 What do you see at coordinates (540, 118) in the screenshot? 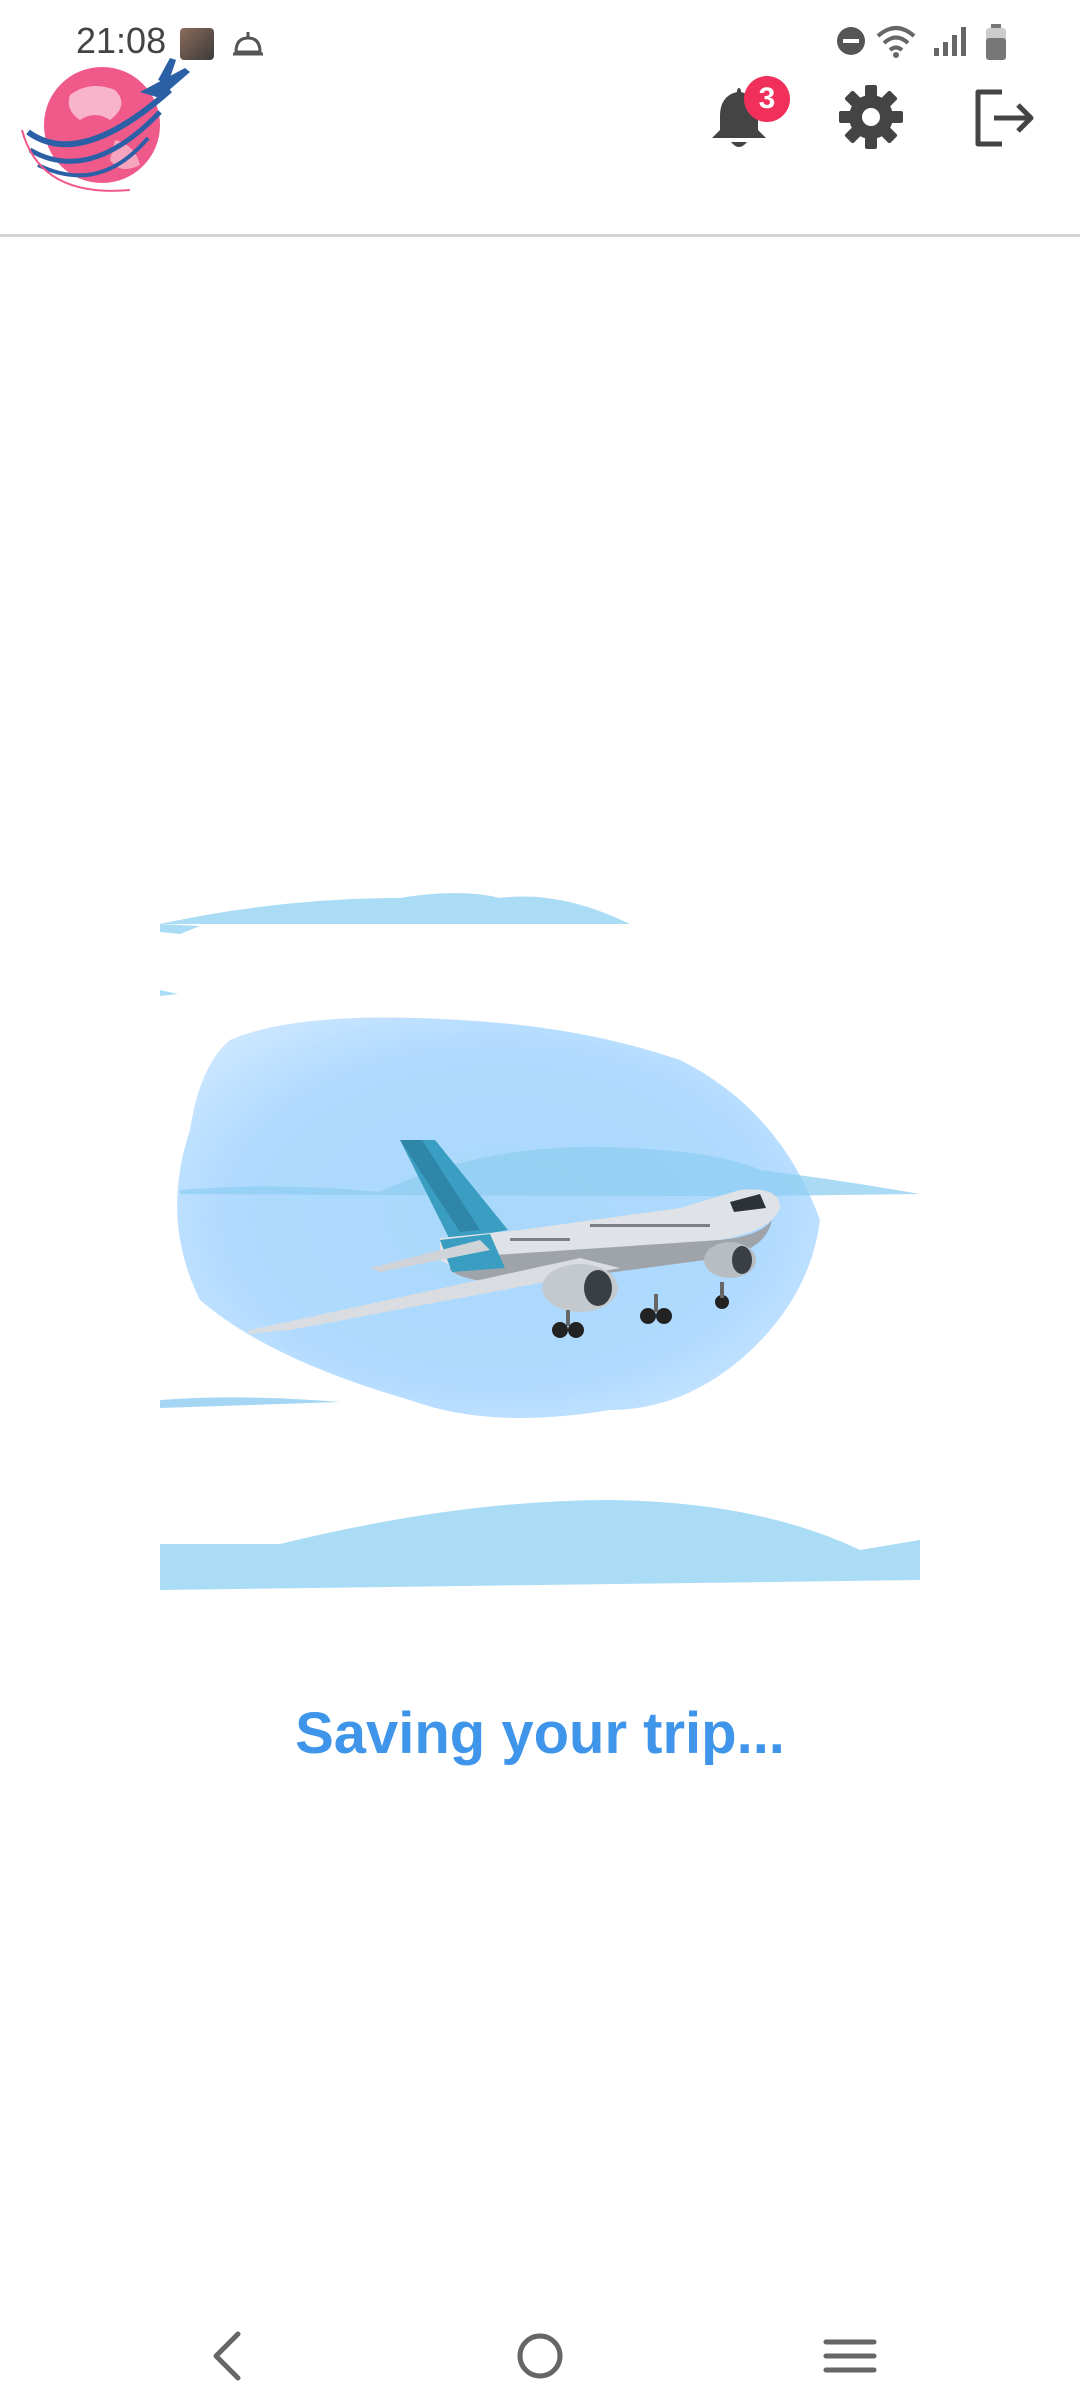
I see `app-header: 3` at bounding box center [540, 118].